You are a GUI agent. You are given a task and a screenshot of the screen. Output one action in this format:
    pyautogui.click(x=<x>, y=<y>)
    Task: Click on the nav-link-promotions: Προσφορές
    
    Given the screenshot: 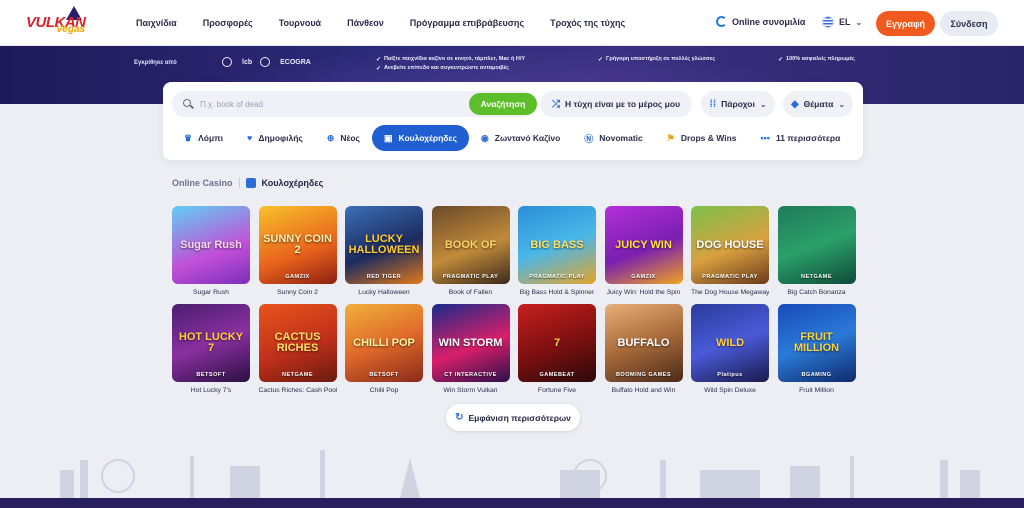 What is the action you would take?
    pyautogui.click(x=228, y=23)
    